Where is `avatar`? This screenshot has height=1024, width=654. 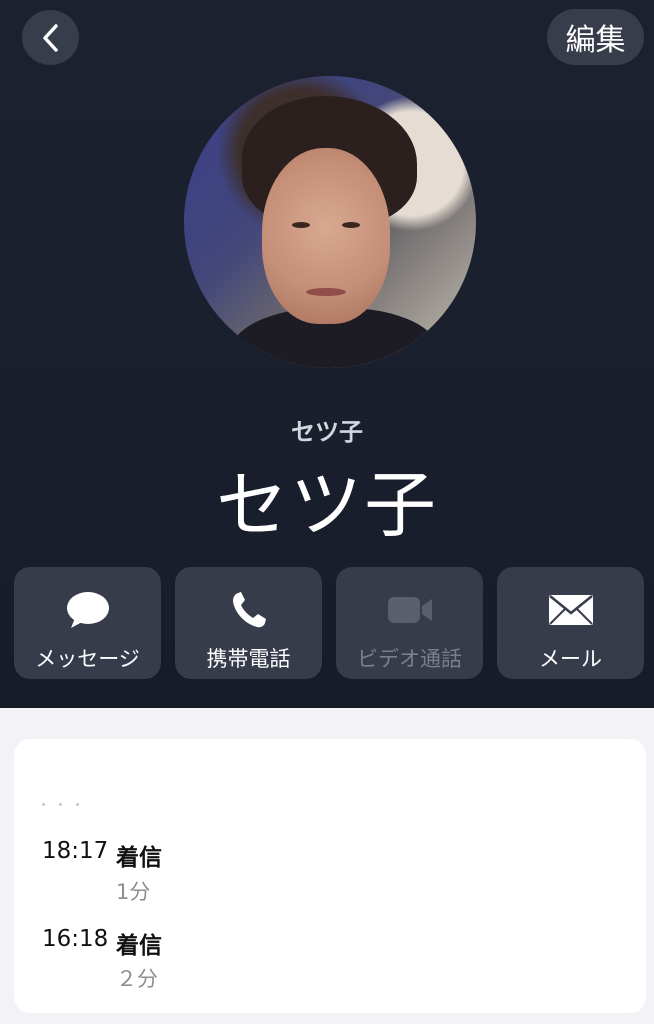
avatar is located at coordinates (330, 222).